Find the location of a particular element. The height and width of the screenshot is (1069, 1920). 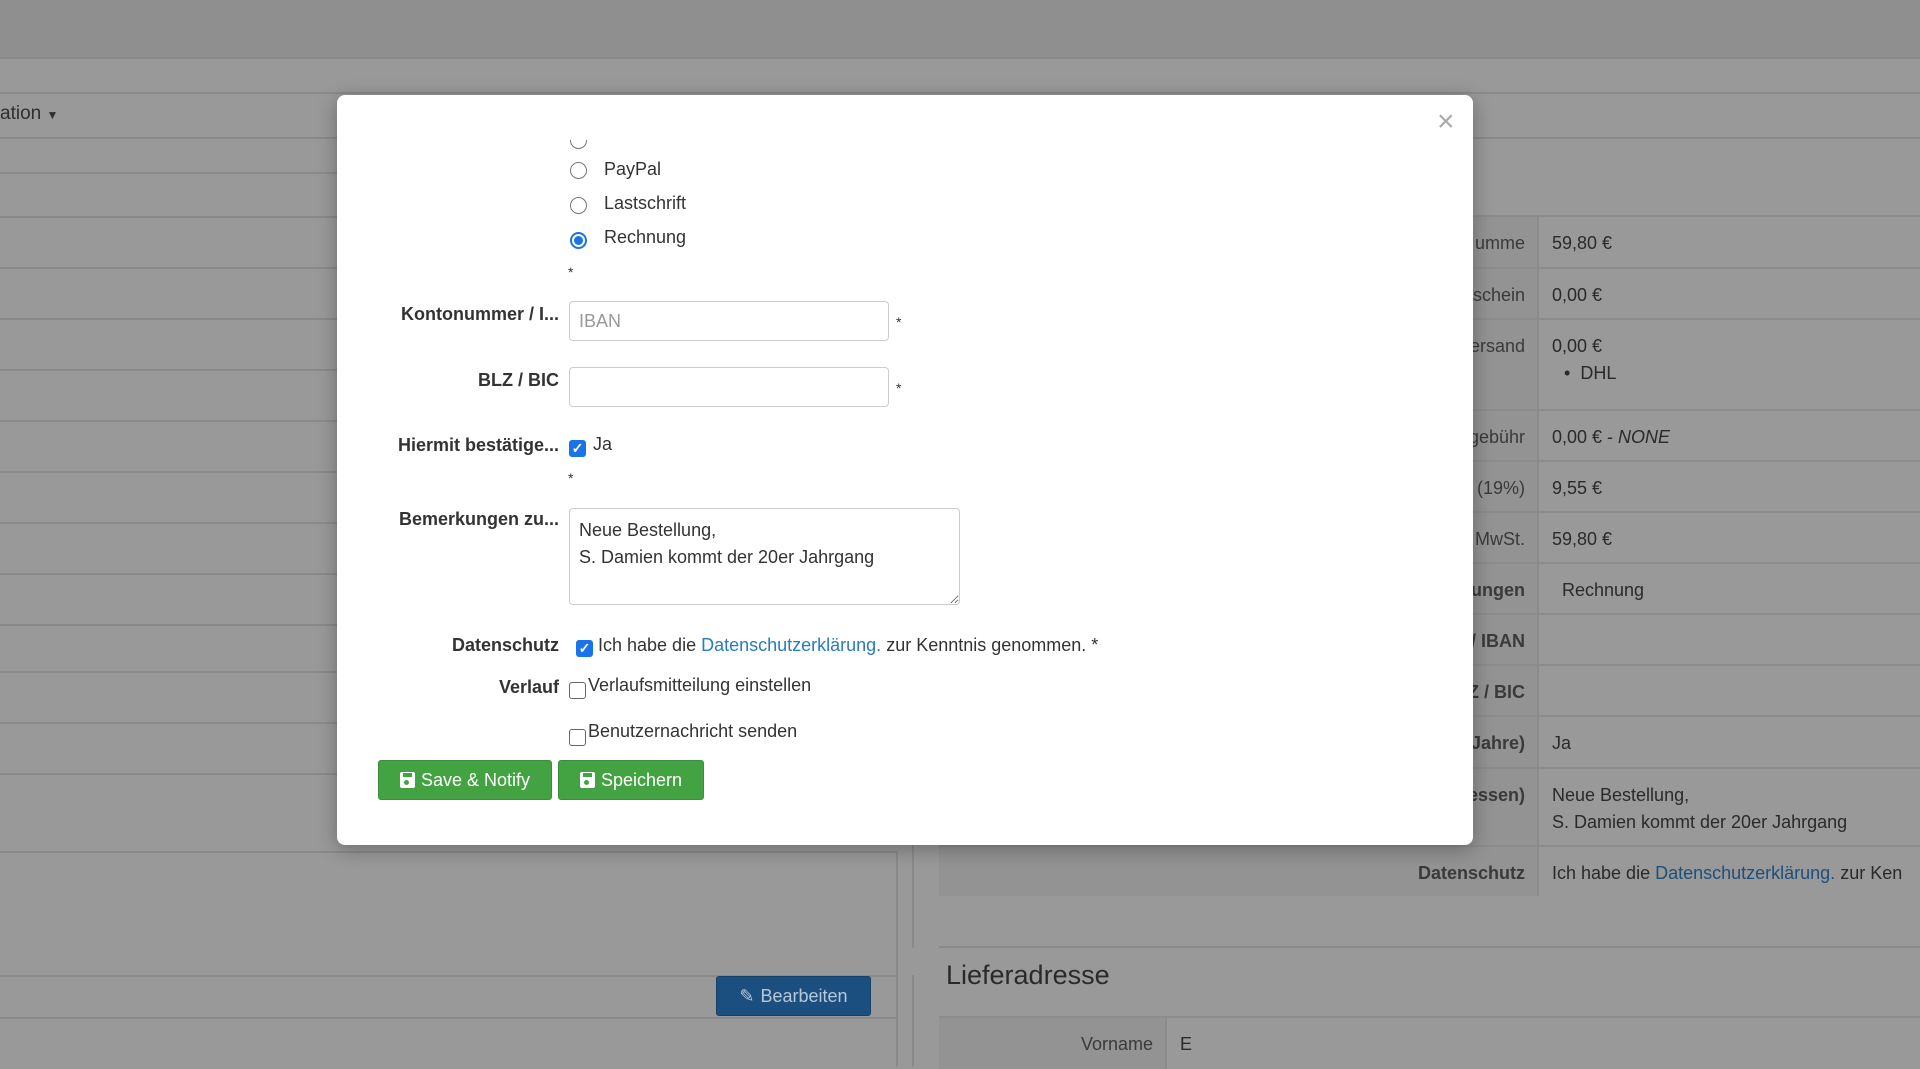

caret-down-icon: ▼ is located at coordinates (52, 115).